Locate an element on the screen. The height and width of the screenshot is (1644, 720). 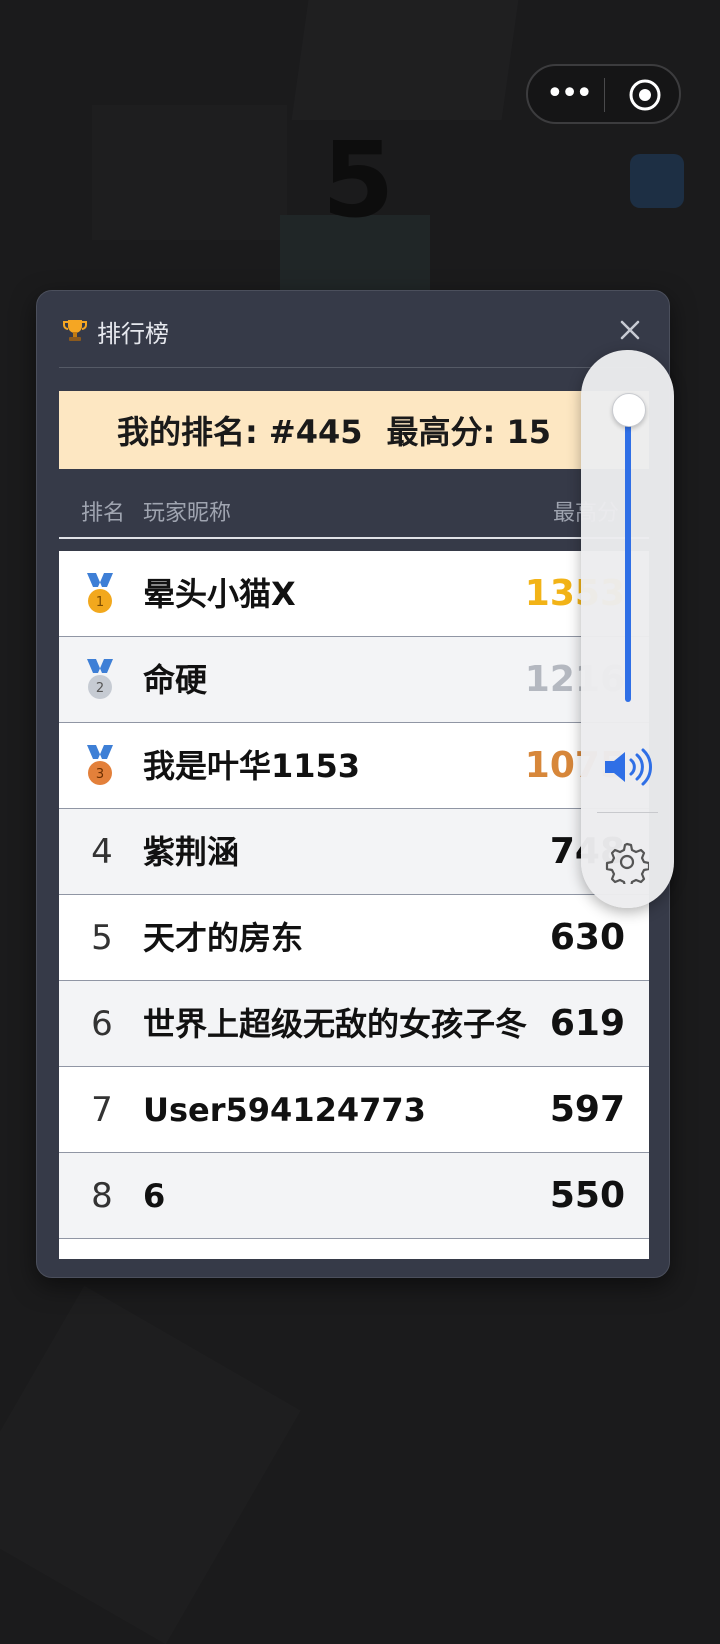
mini-program-capsule: ••• is located at coordinates (603, 94).